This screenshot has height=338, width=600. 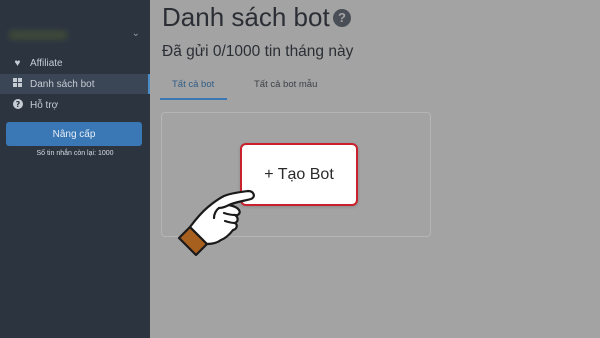 What do you see at coordinates (77, 36) in the screenshot?
I see `account-switcher: ⌄` at bounding box center [77, 36].